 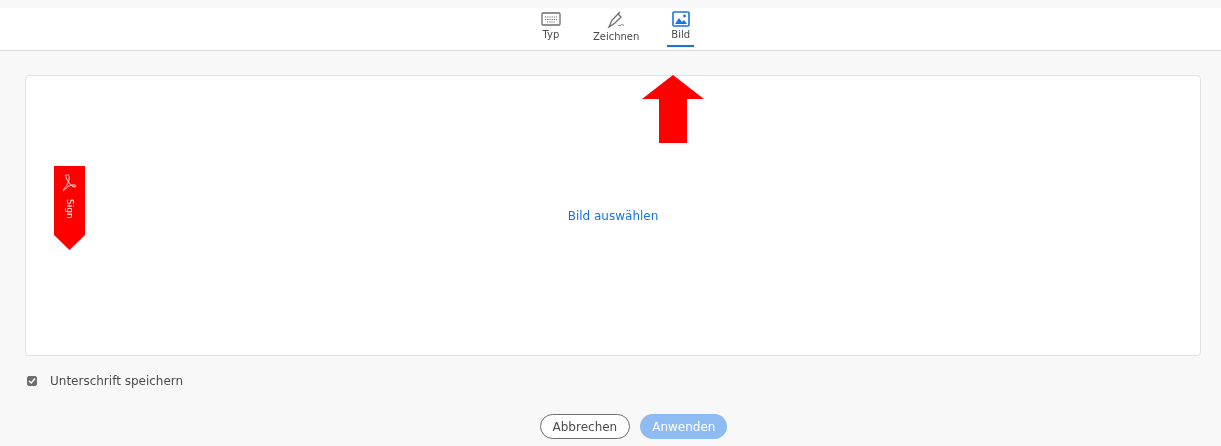 What do you see at coordinates (680, 19) in the screenshot?
I see `image-icon` at bounding box center [680, 19].